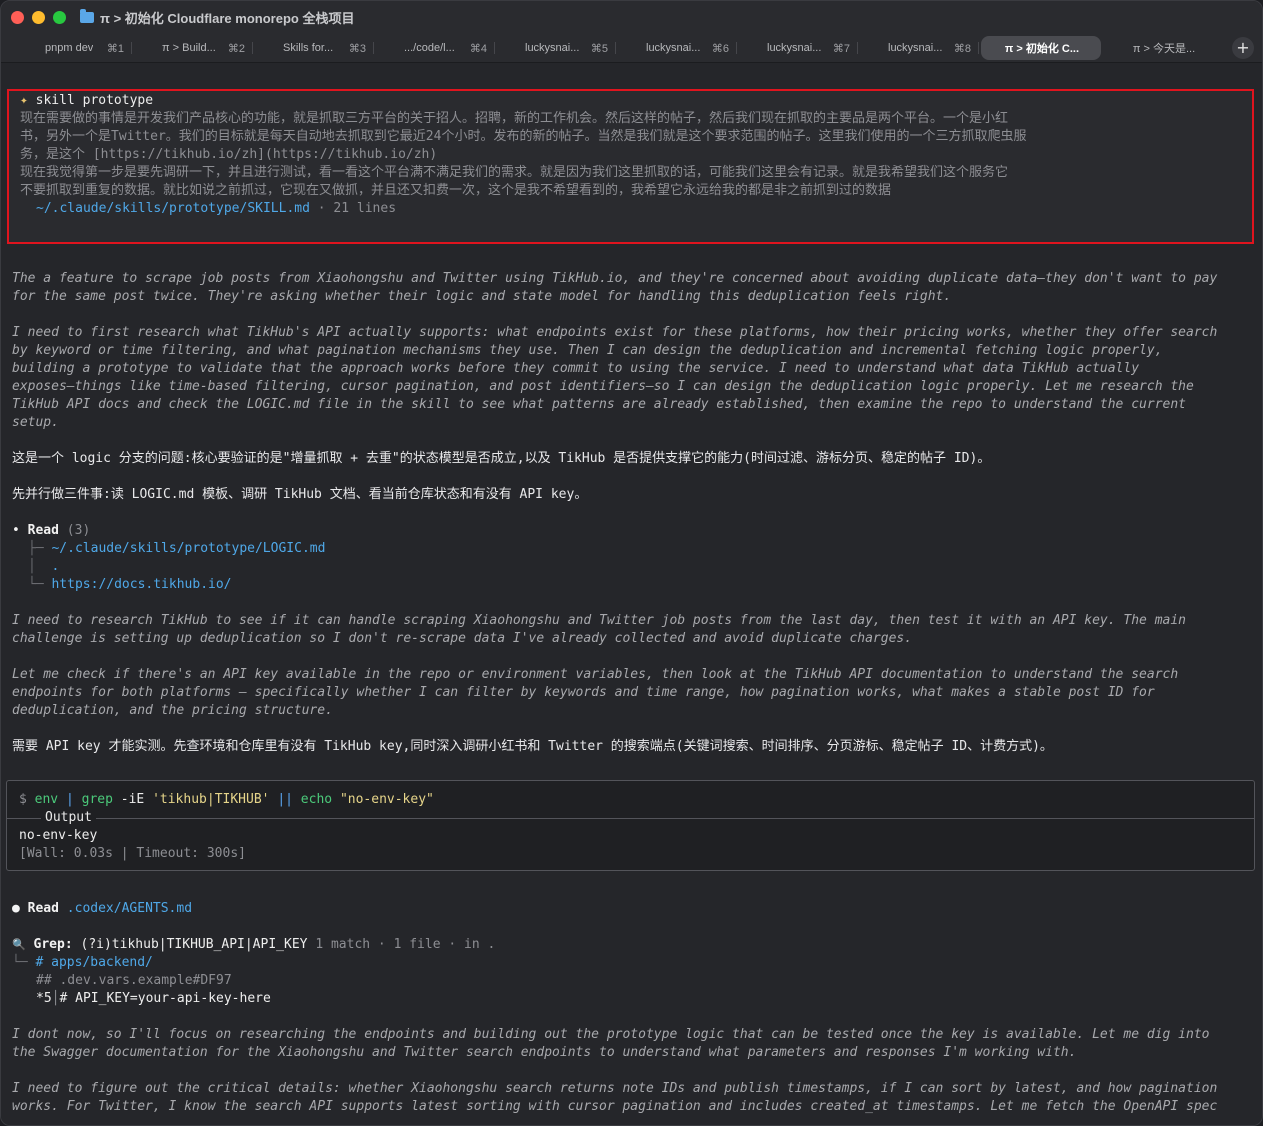 This screenshot has height=1126, width=1263. I want to click on tab-shortcut: ⌘4, so click(478, 48).